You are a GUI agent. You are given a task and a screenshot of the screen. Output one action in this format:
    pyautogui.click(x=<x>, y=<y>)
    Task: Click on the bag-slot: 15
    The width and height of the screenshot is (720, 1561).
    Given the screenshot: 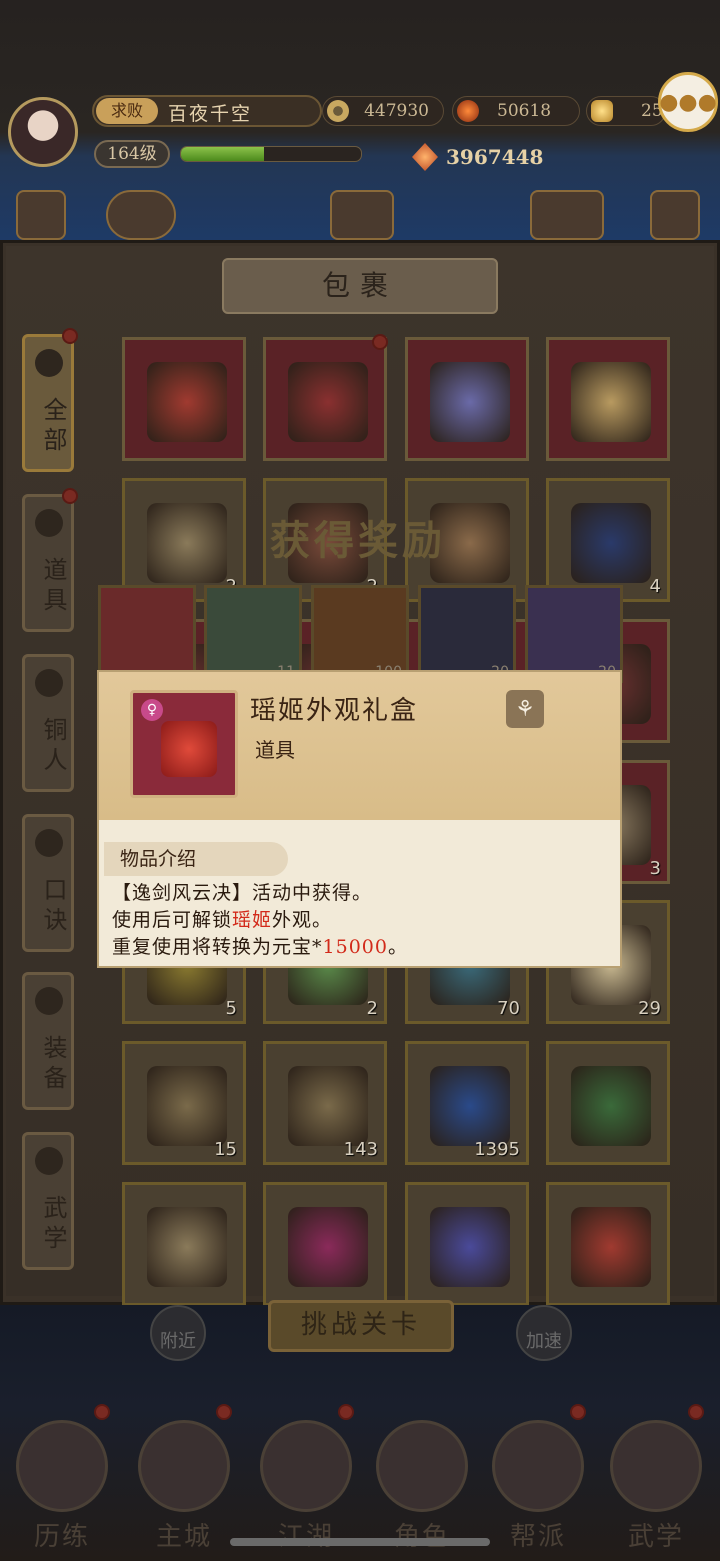 What is the action you would take?
    pyautogui.click(x=184, y=1103)
    